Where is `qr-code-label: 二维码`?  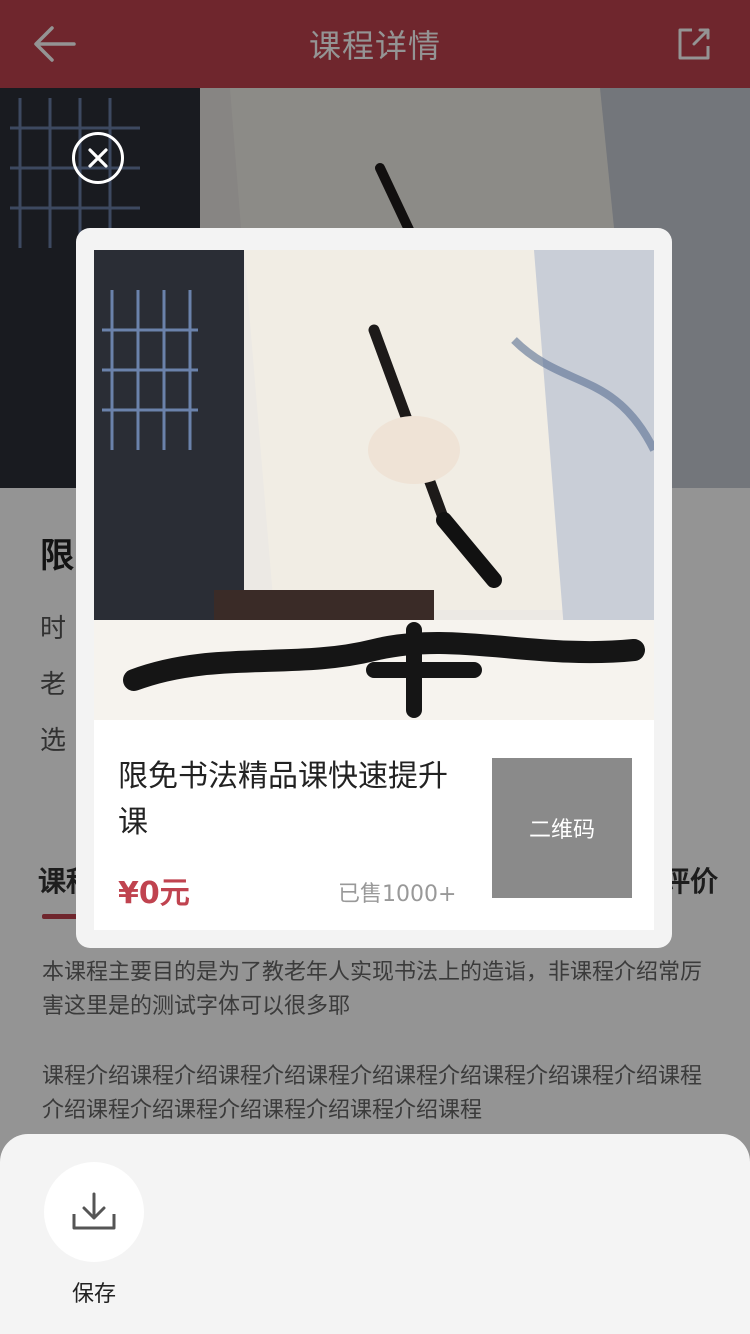
qr-code-label: 二维码 is located at coordinates (561, 830).